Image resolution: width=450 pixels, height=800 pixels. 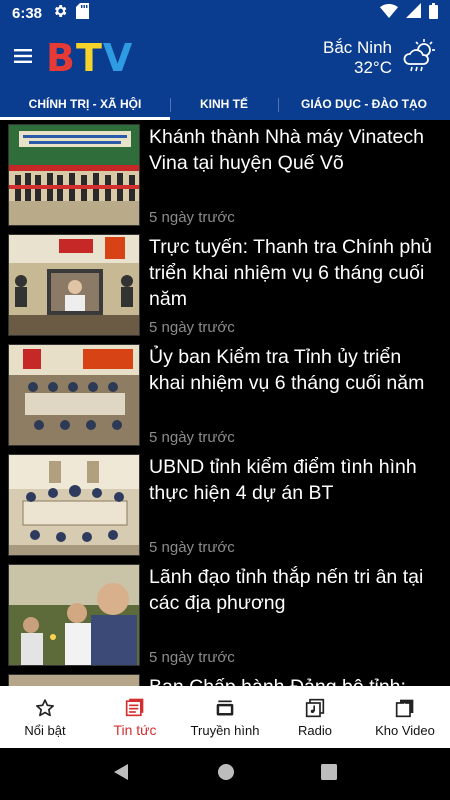 What do you see at coordinates (413, 13) in the screenshot?
I see `signal-icon` at bounding box center [413, 13].